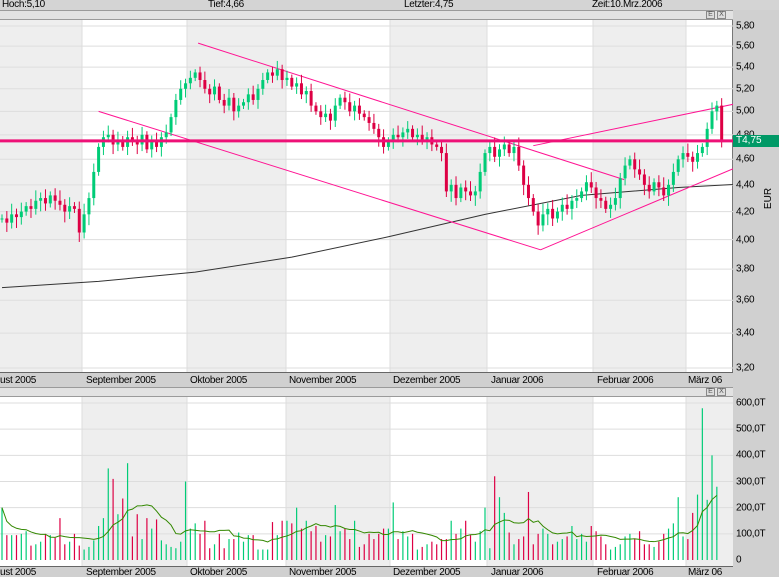 The width and height of the screenshot is (779, 577). What do you see at coordinates (121, 380) in the screenshot?
I see `month-label: September 2005` at bounding box center [121, 380].